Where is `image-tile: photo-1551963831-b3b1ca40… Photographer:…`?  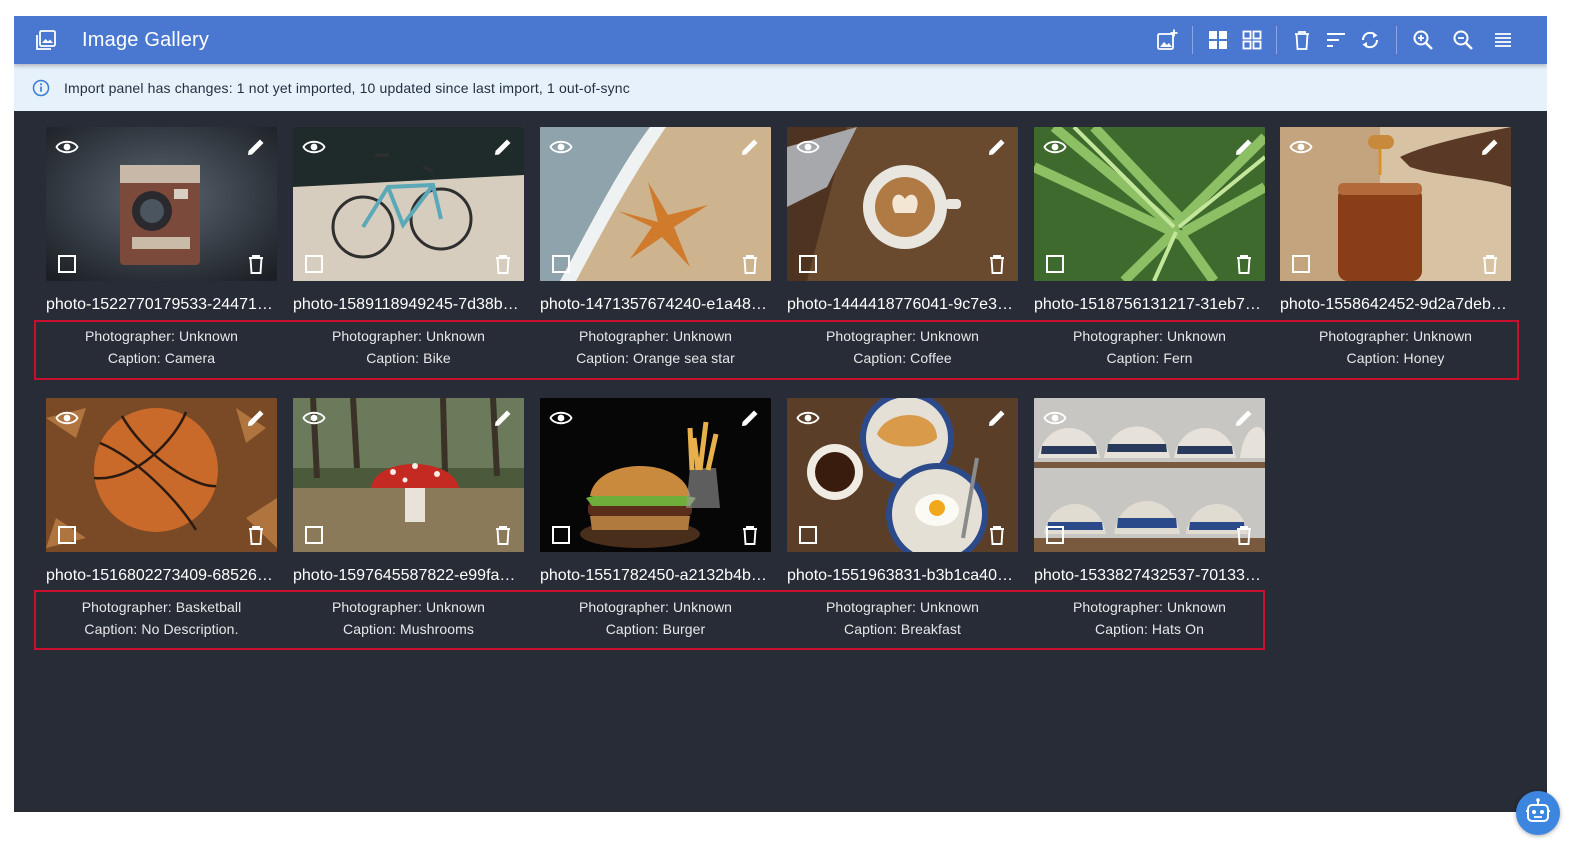 image-tile: photo-1551963831-b3b1ca40… Photographer:… is located at coordinates (902, 517).